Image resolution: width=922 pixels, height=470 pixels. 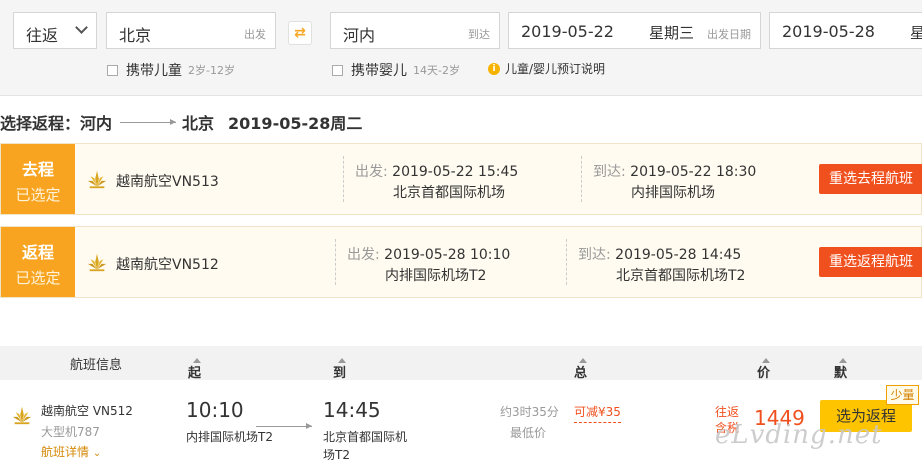 What do you see at coordinates (597, 255) in the screenshot?
I see `return-arrive-label: 到达:` at bounding box center [597, 255].